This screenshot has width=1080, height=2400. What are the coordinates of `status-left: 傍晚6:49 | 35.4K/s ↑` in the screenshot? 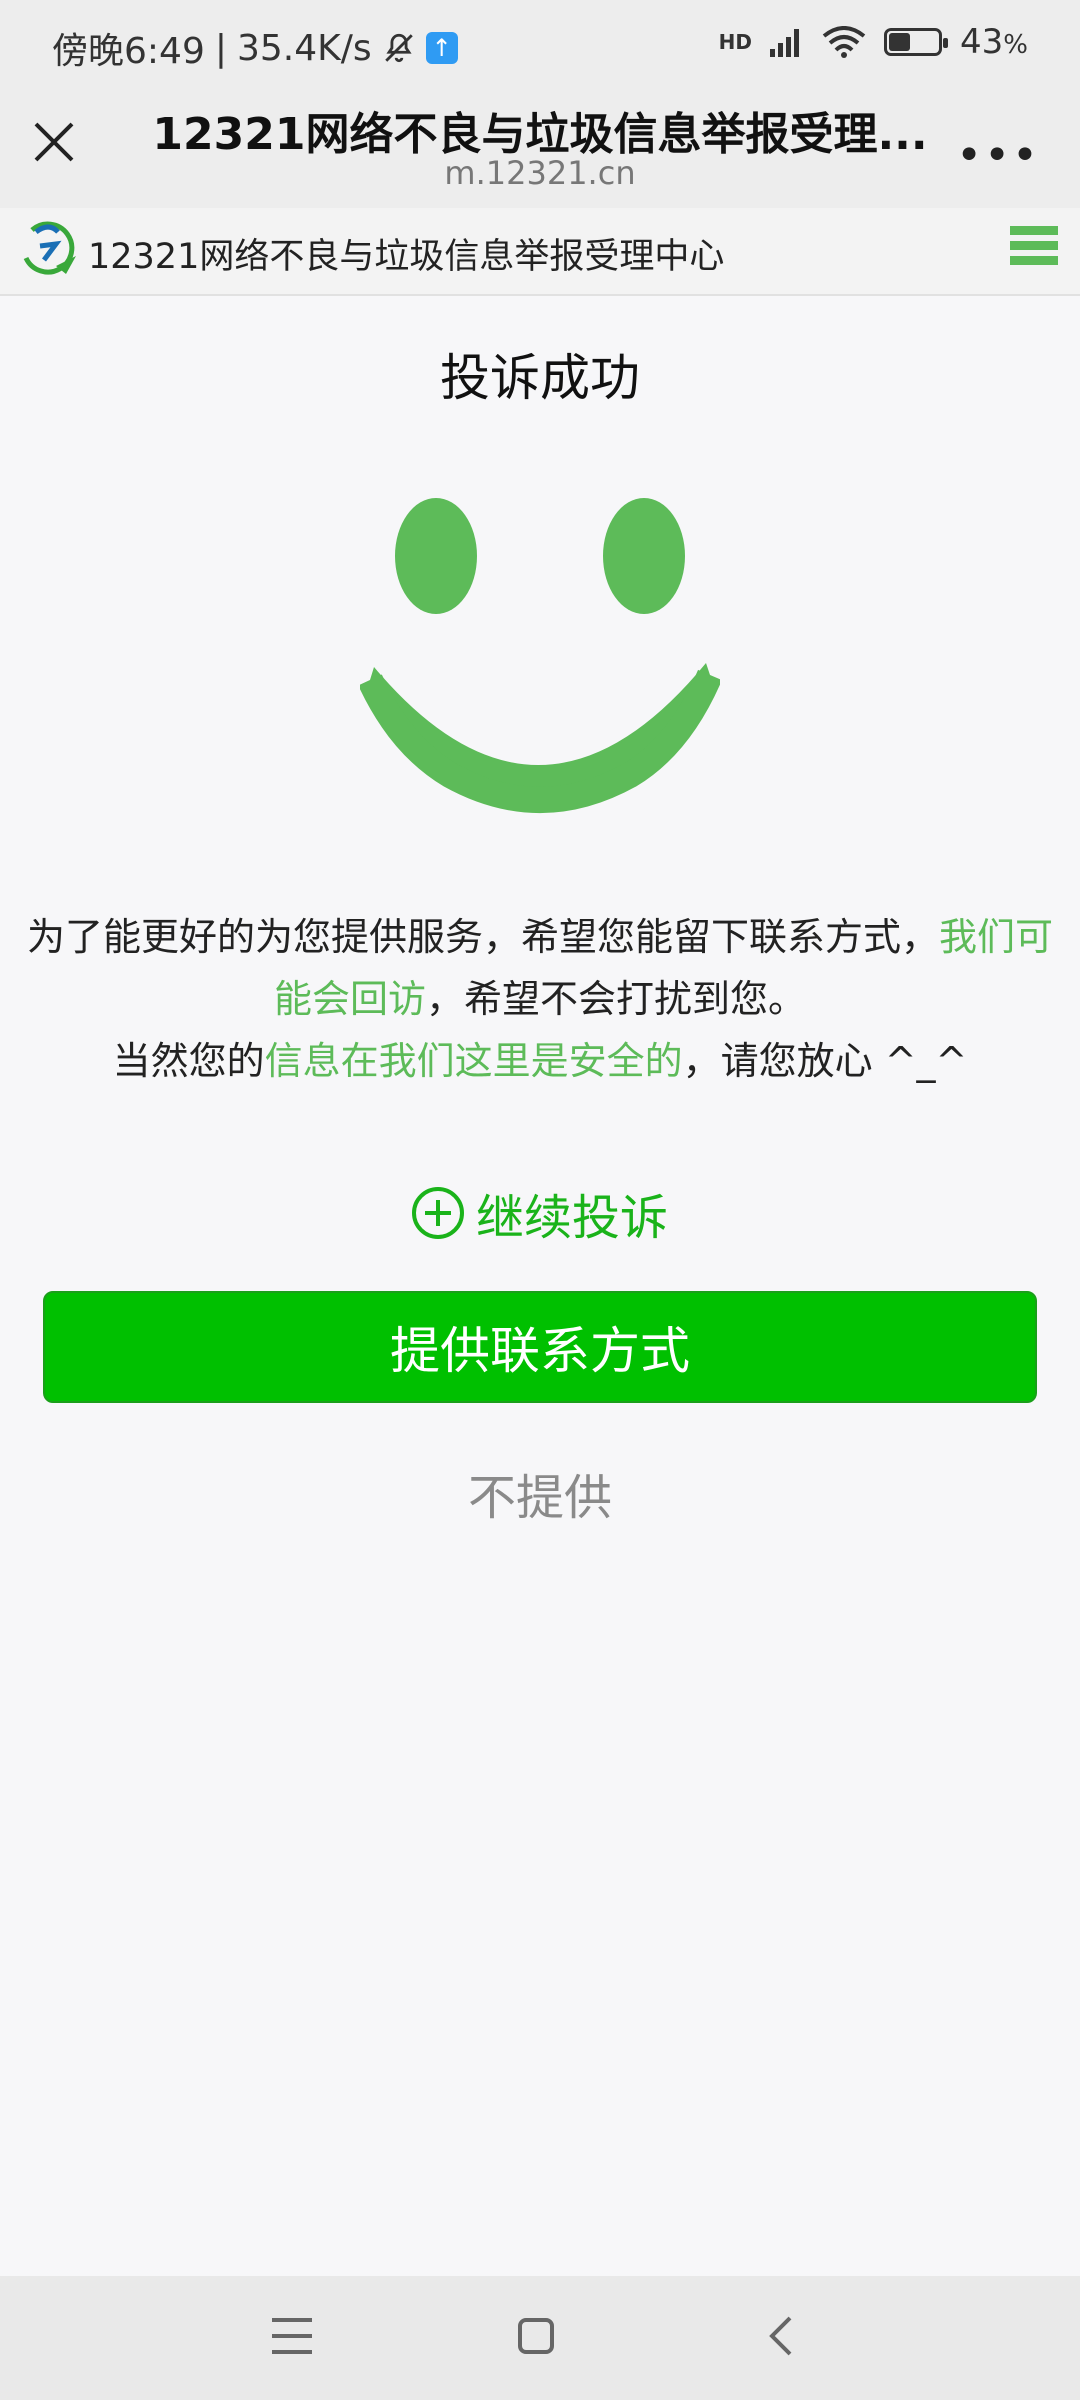 It's located at (255, 48).